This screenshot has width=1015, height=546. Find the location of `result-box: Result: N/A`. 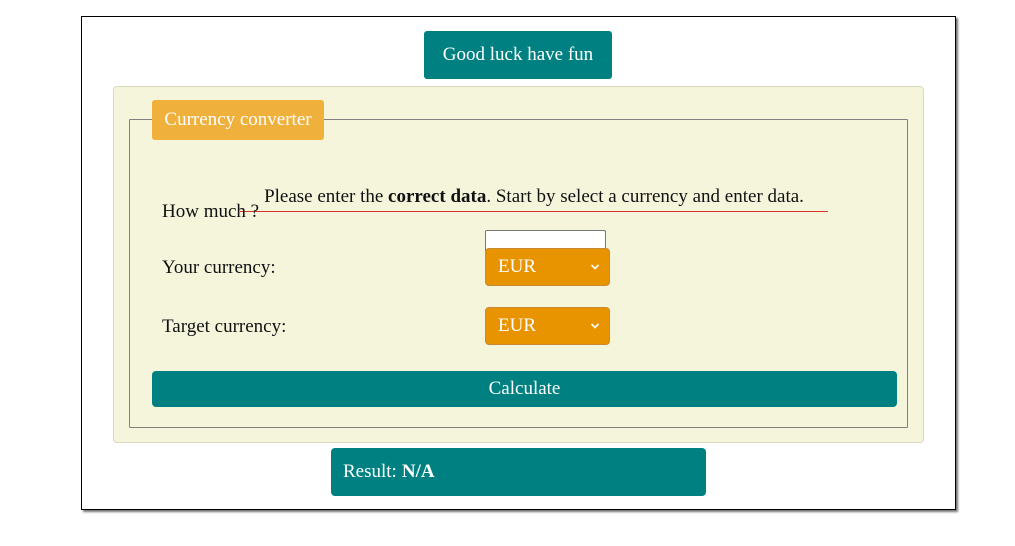

result-box: Result: N/A is located at coordinates (518, 472).